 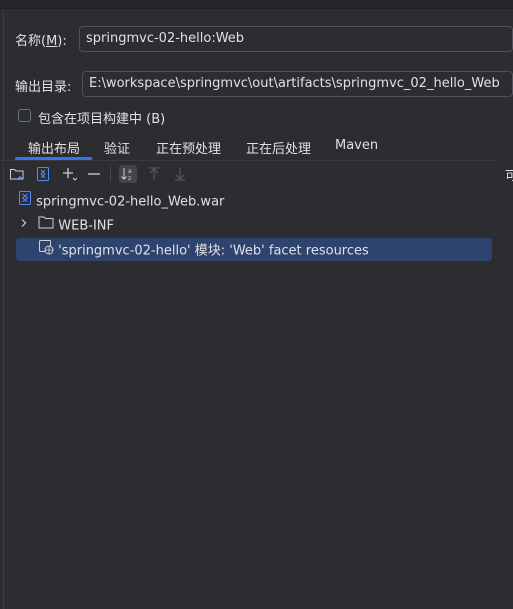 What do you see at coordinates (86, 226) in the screenshot?
I see `tree-item-label: WEB-INF` at bounding box center [86, 226].